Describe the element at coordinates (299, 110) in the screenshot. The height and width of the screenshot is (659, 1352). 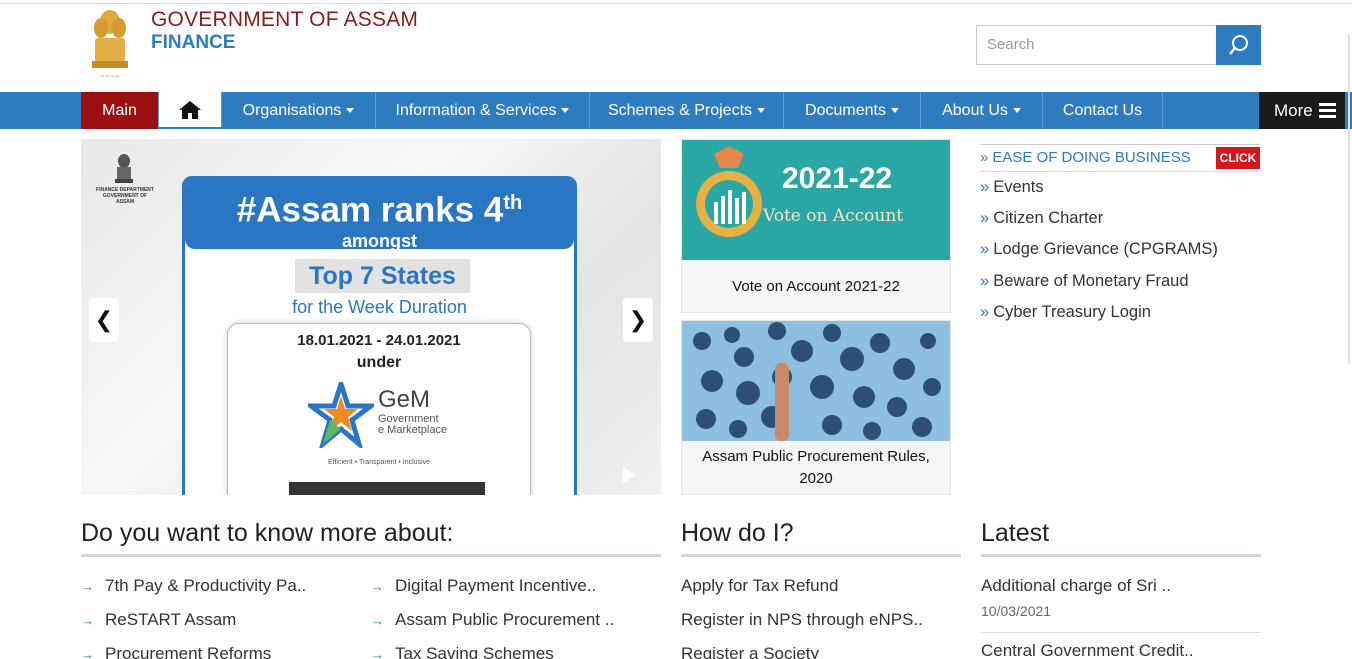
I see `nav-organisations: Organisations` at that location.